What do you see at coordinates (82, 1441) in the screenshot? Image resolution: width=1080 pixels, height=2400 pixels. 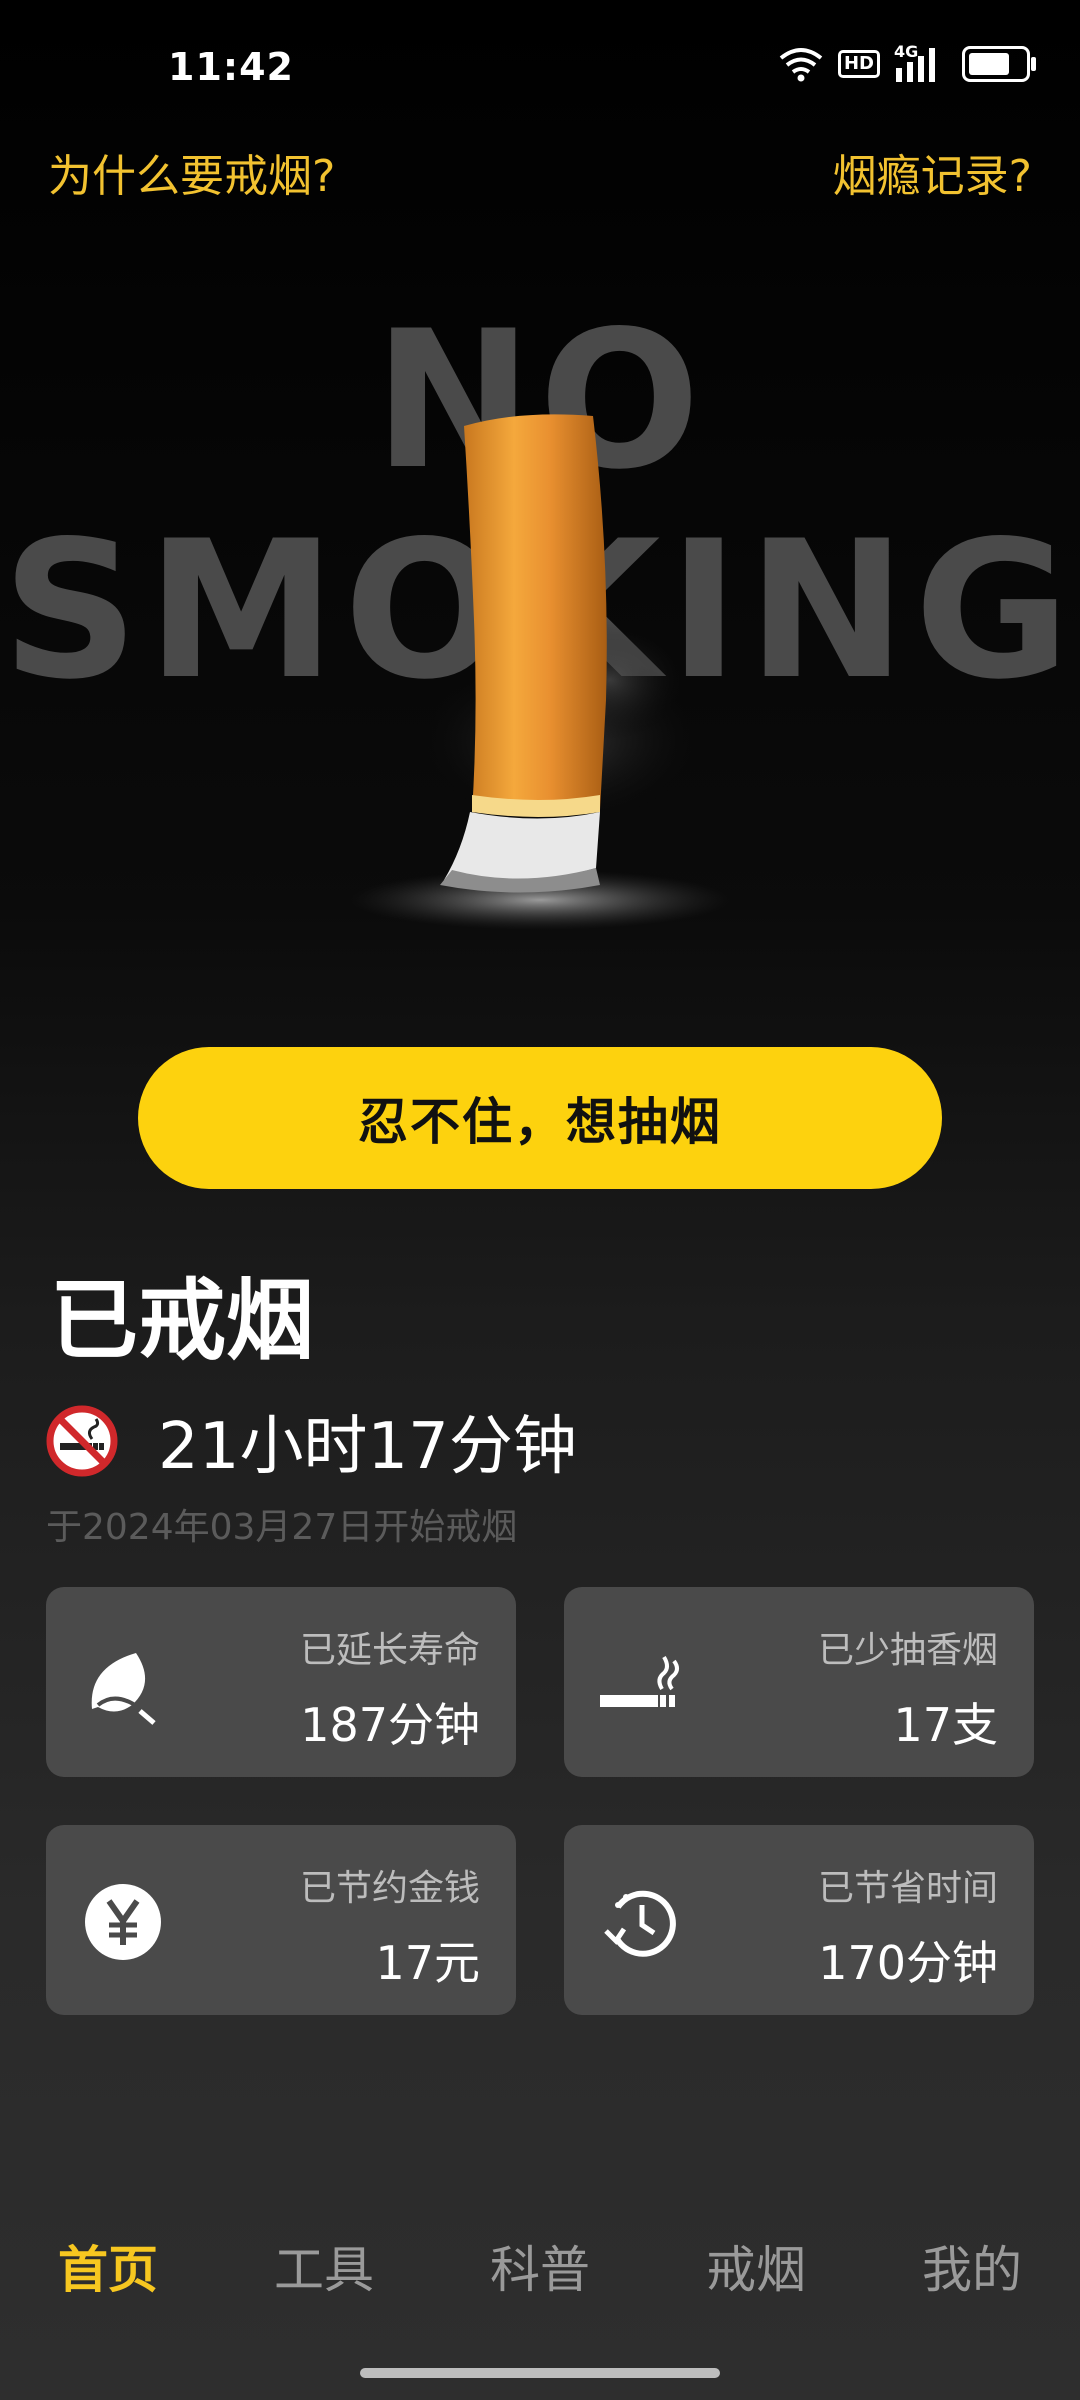 I see `no-smoking-icon` at bounding box center [82, 1441].